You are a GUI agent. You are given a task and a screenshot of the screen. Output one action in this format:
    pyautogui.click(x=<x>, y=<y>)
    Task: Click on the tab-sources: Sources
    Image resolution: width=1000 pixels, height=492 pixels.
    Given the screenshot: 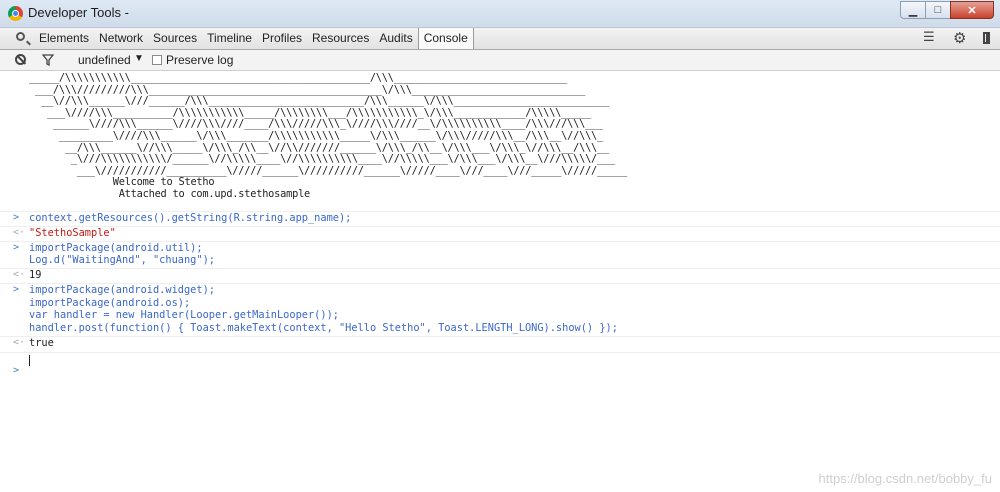 What is the action you would take?
    pyautogui.click(x=175, y=38)
    